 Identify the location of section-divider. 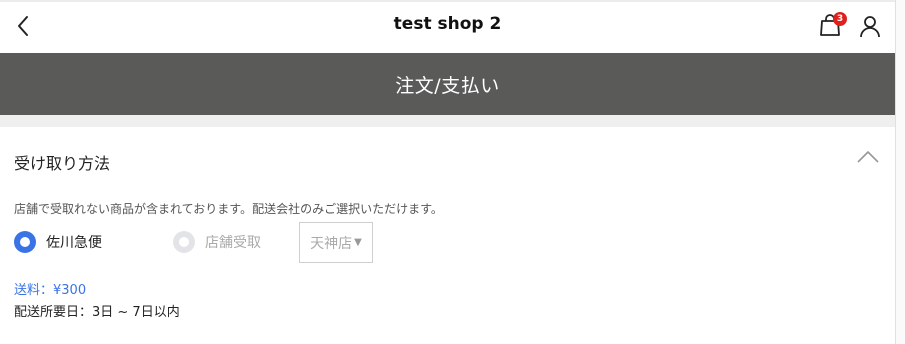
(447, 121).